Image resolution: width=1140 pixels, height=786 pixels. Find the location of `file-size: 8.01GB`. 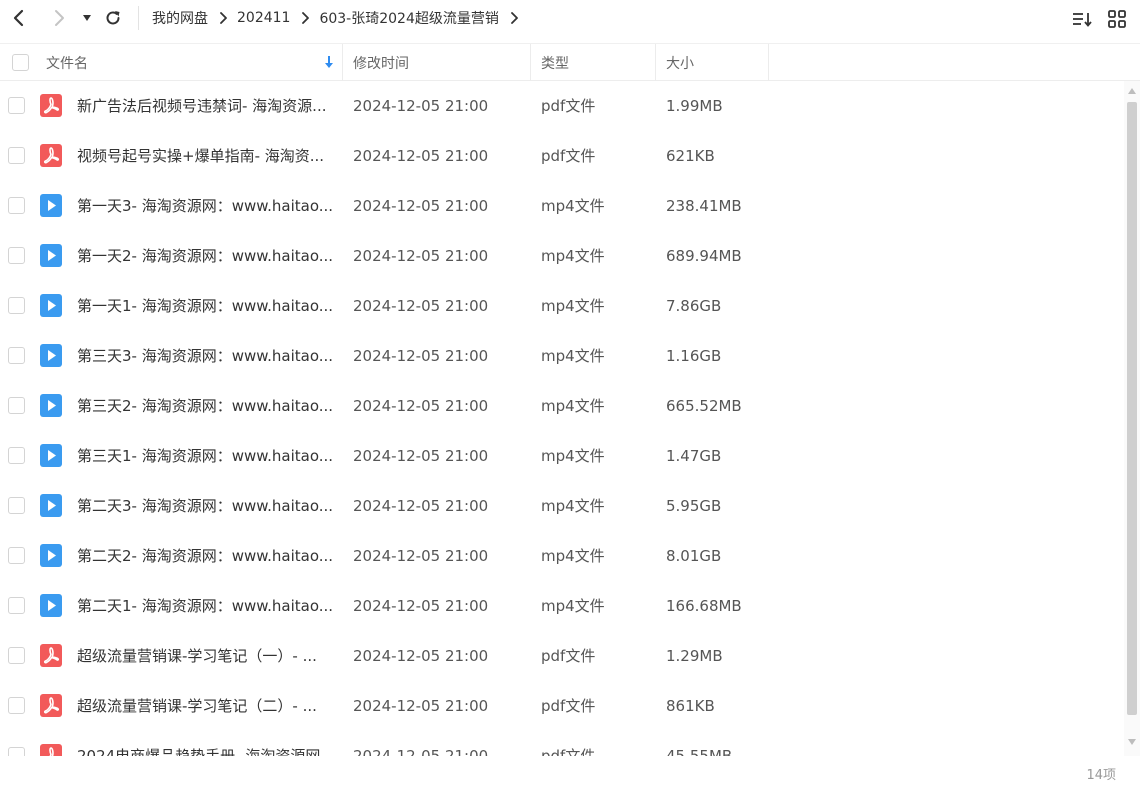

file-size: 8.01GB is located at coordinates (694, 556).